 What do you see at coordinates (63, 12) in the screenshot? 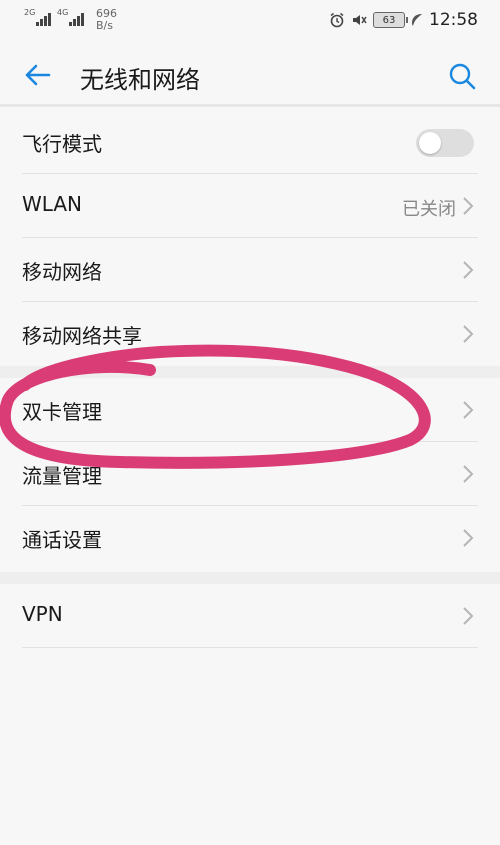
I see `sim2-network-tag: 4G` at bounding box center [63, 12].